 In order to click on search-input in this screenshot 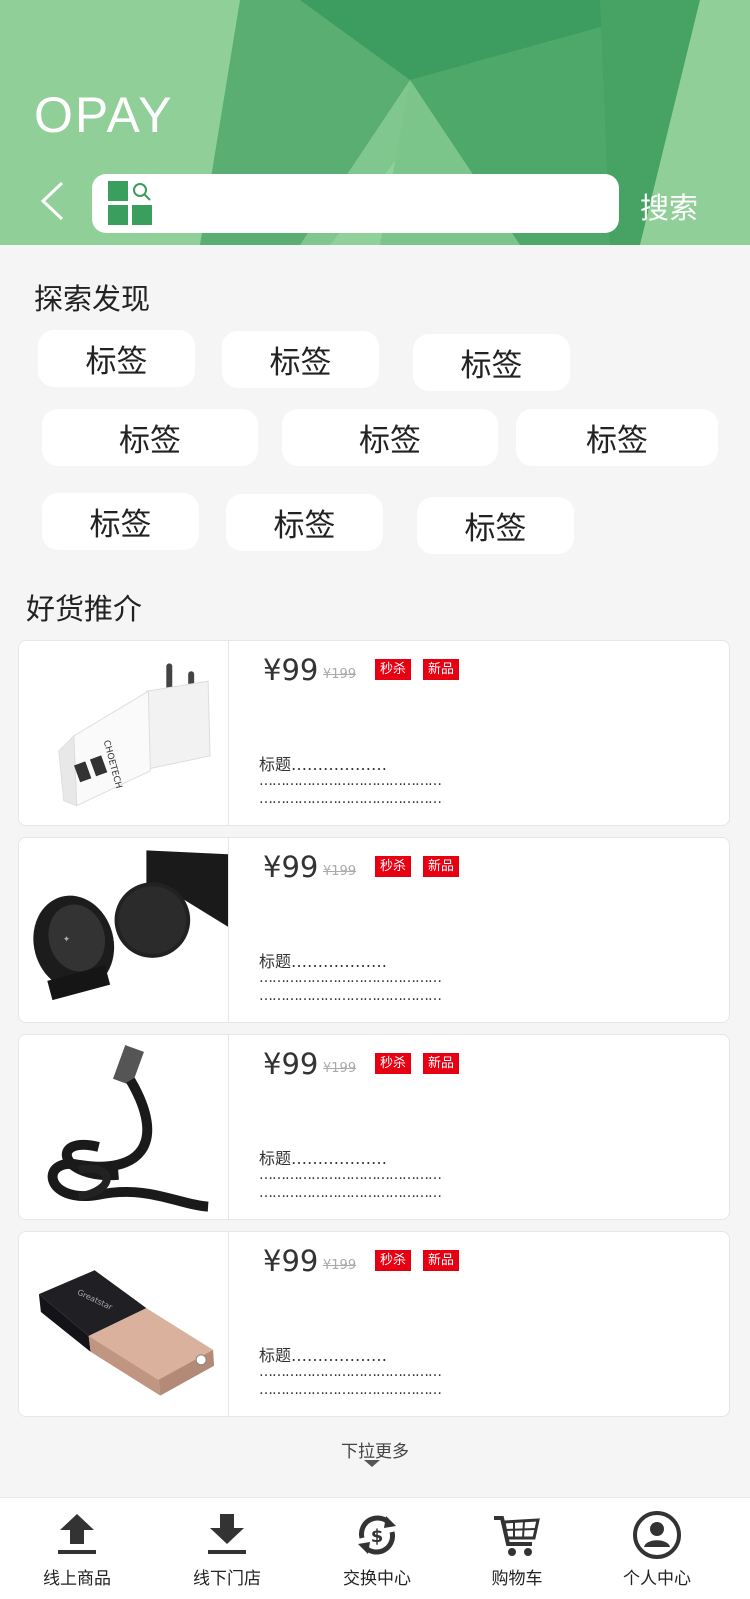, I will do `click(355, 203)`.